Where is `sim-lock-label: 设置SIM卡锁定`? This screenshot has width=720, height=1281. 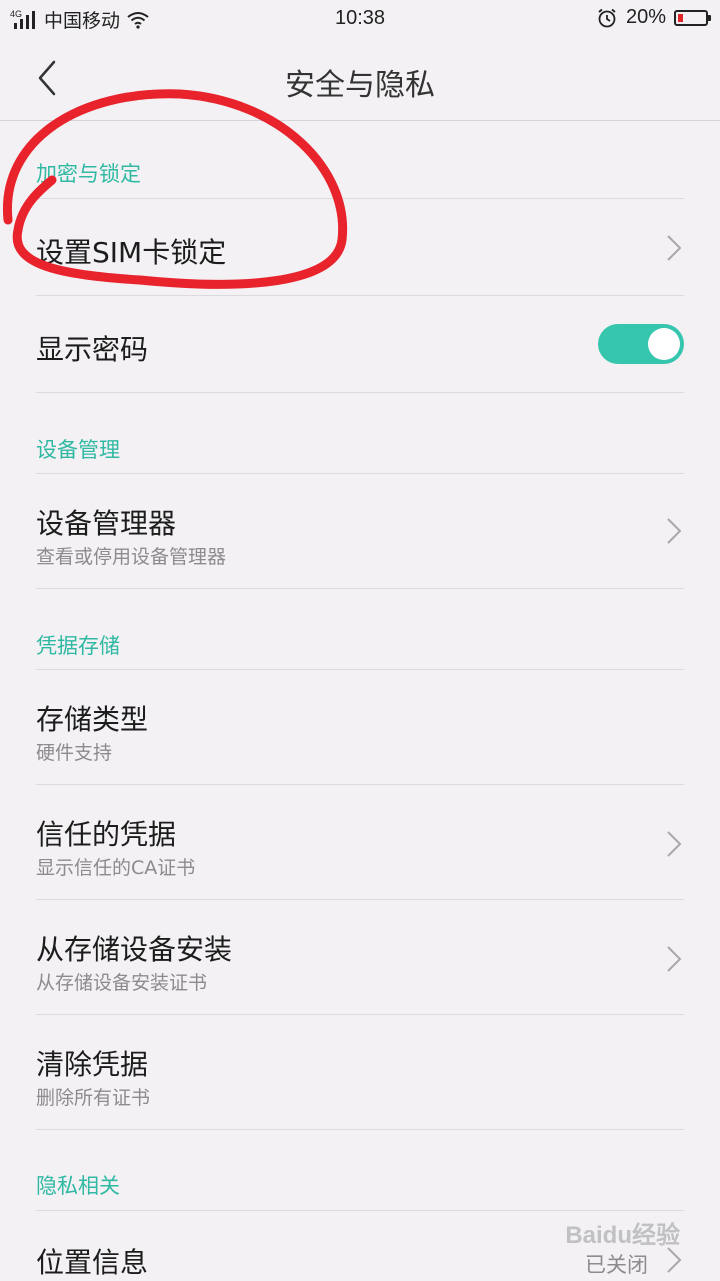
sim-lock-label: 设置SIM卡锁定 is located at coordinates (131, 252).